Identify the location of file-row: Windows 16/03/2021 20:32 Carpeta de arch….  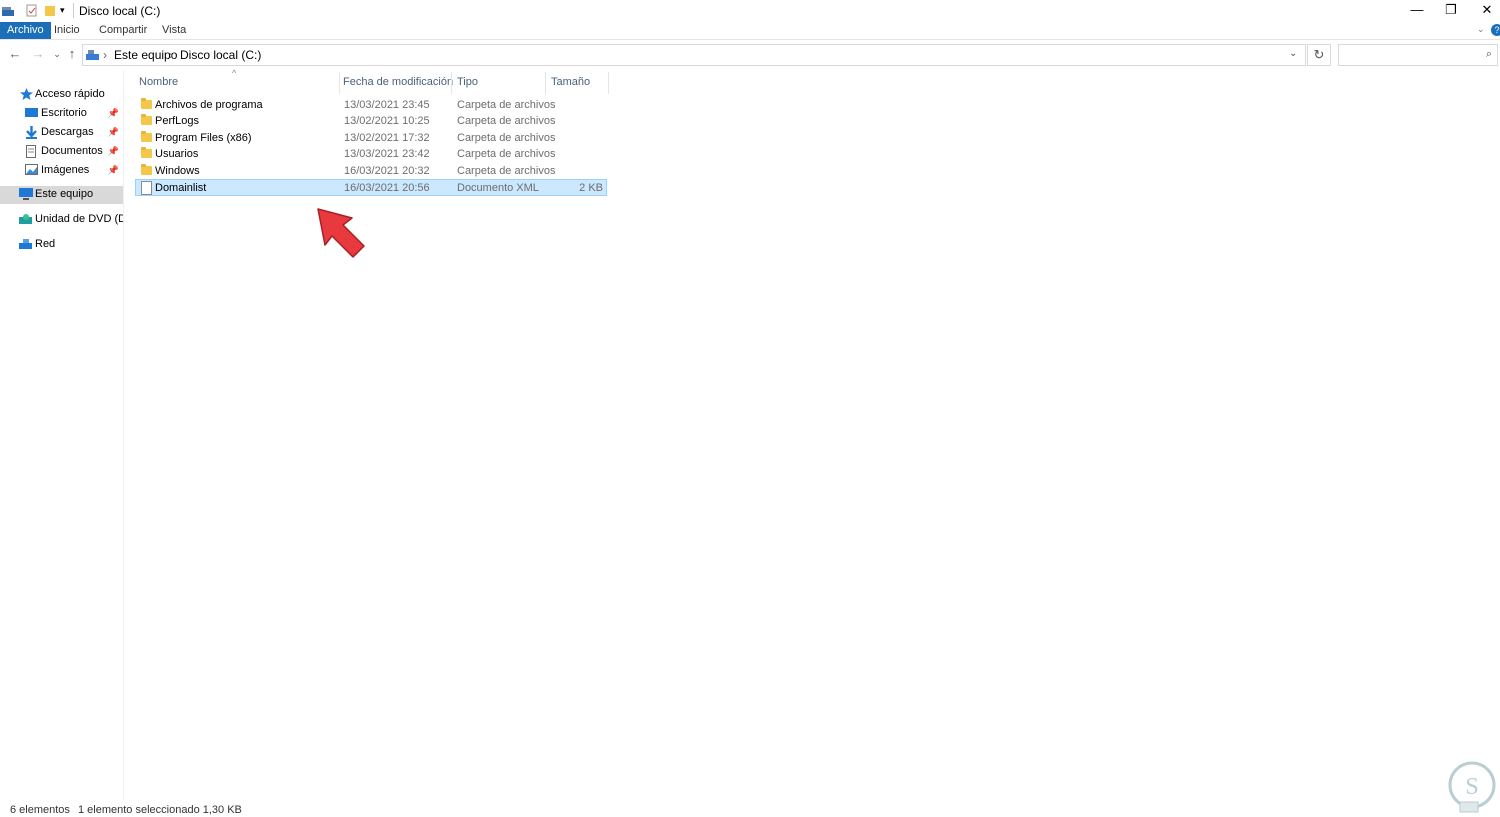
(371, 171).